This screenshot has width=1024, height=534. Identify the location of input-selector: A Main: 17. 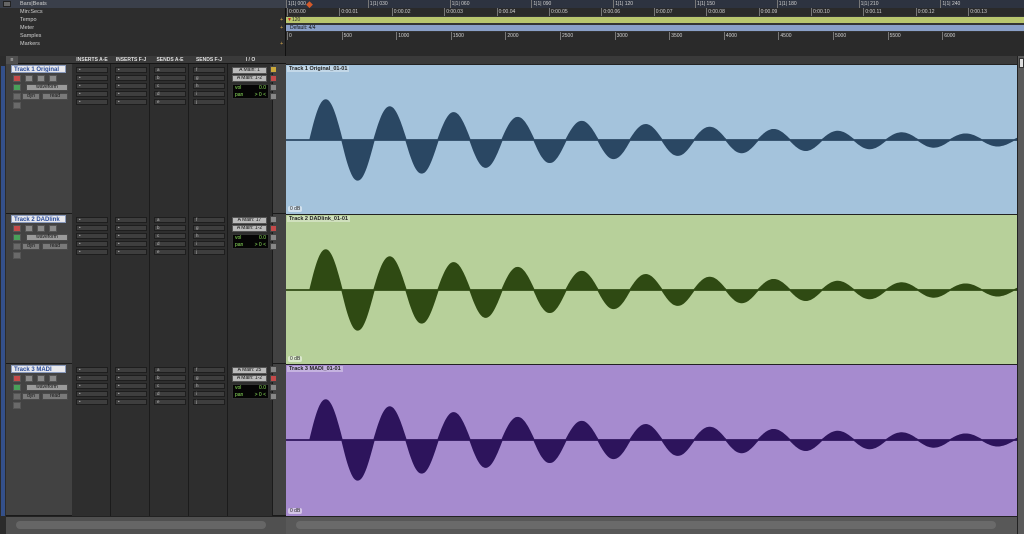
(249, 220).